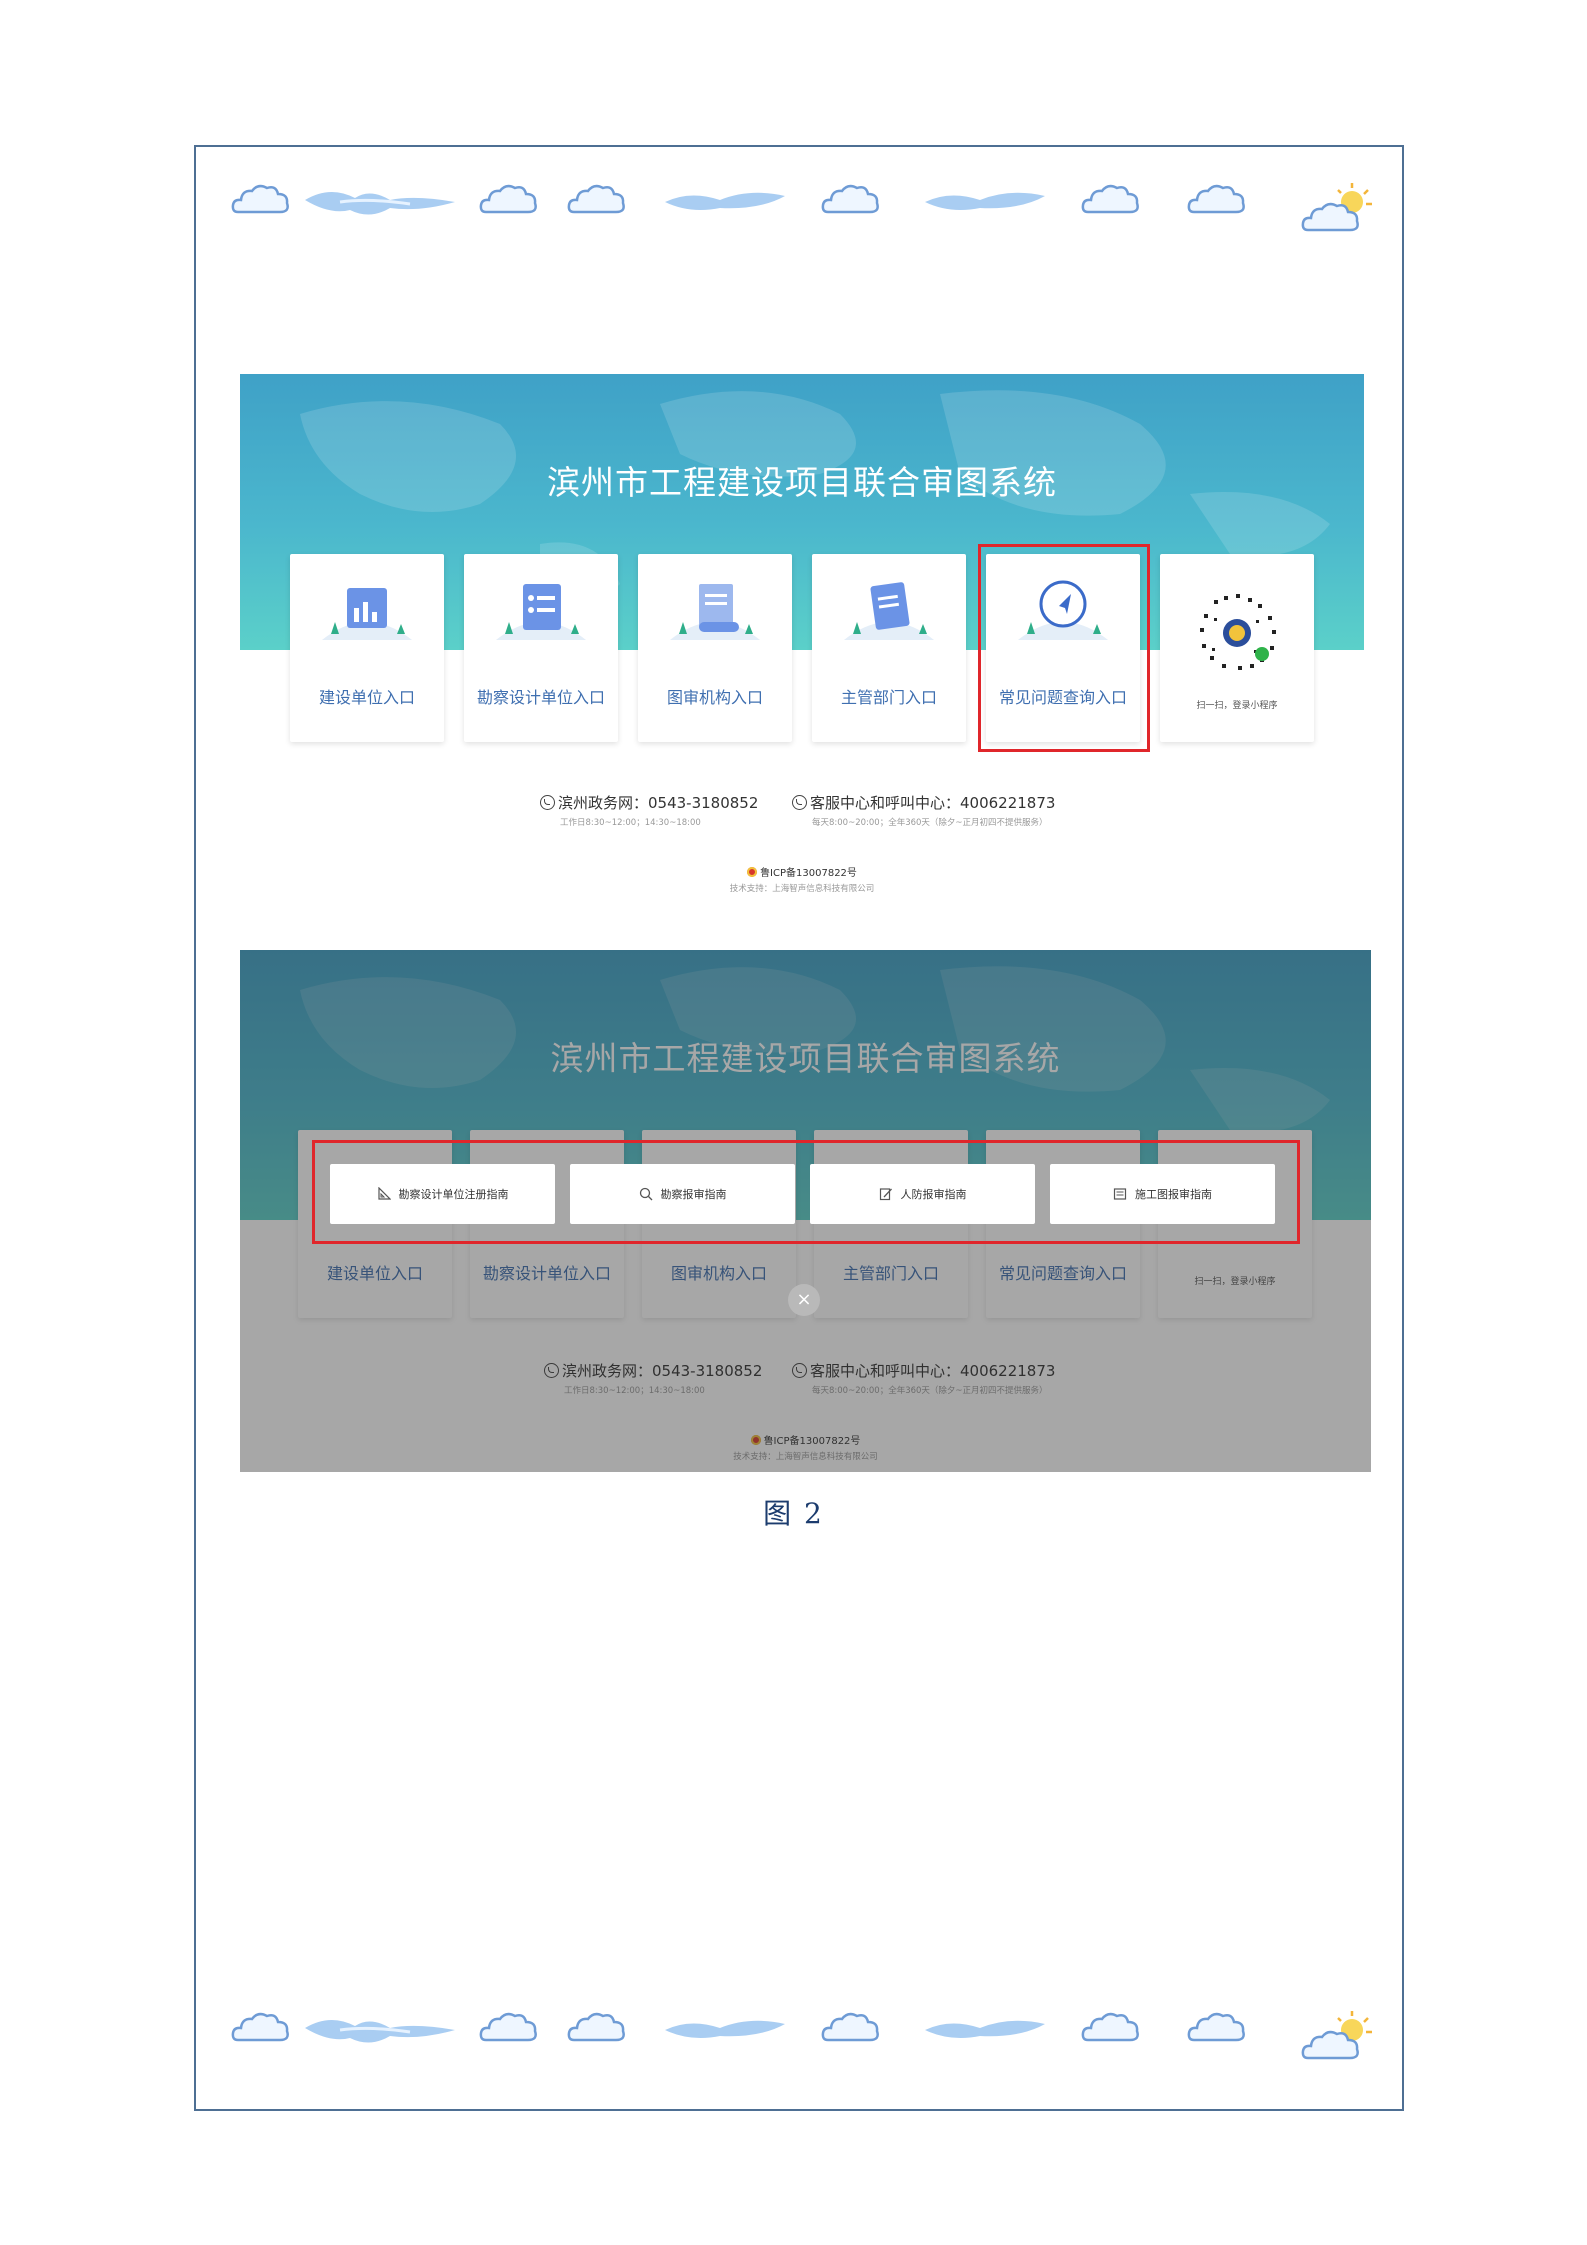 This screenshot has height=2245, width=1587. I want to click on qr-caption: 扫一扫，登录小程序, so click(1237, 706).